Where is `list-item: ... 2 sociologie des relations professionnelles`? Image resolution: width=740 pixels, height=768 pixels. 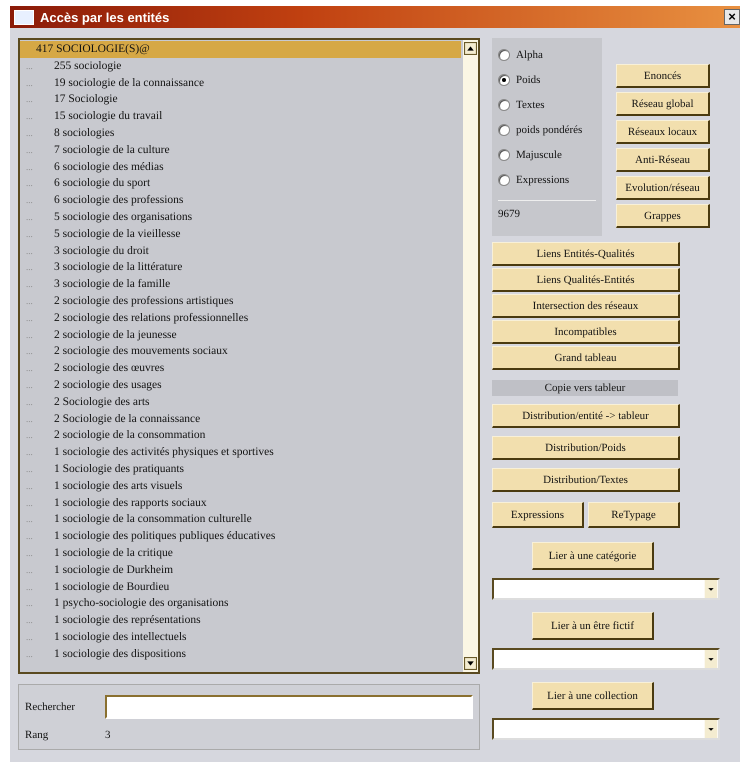
list-item: ... 2 sociologie des relations professionnelles is located at coordinates (241, 318).